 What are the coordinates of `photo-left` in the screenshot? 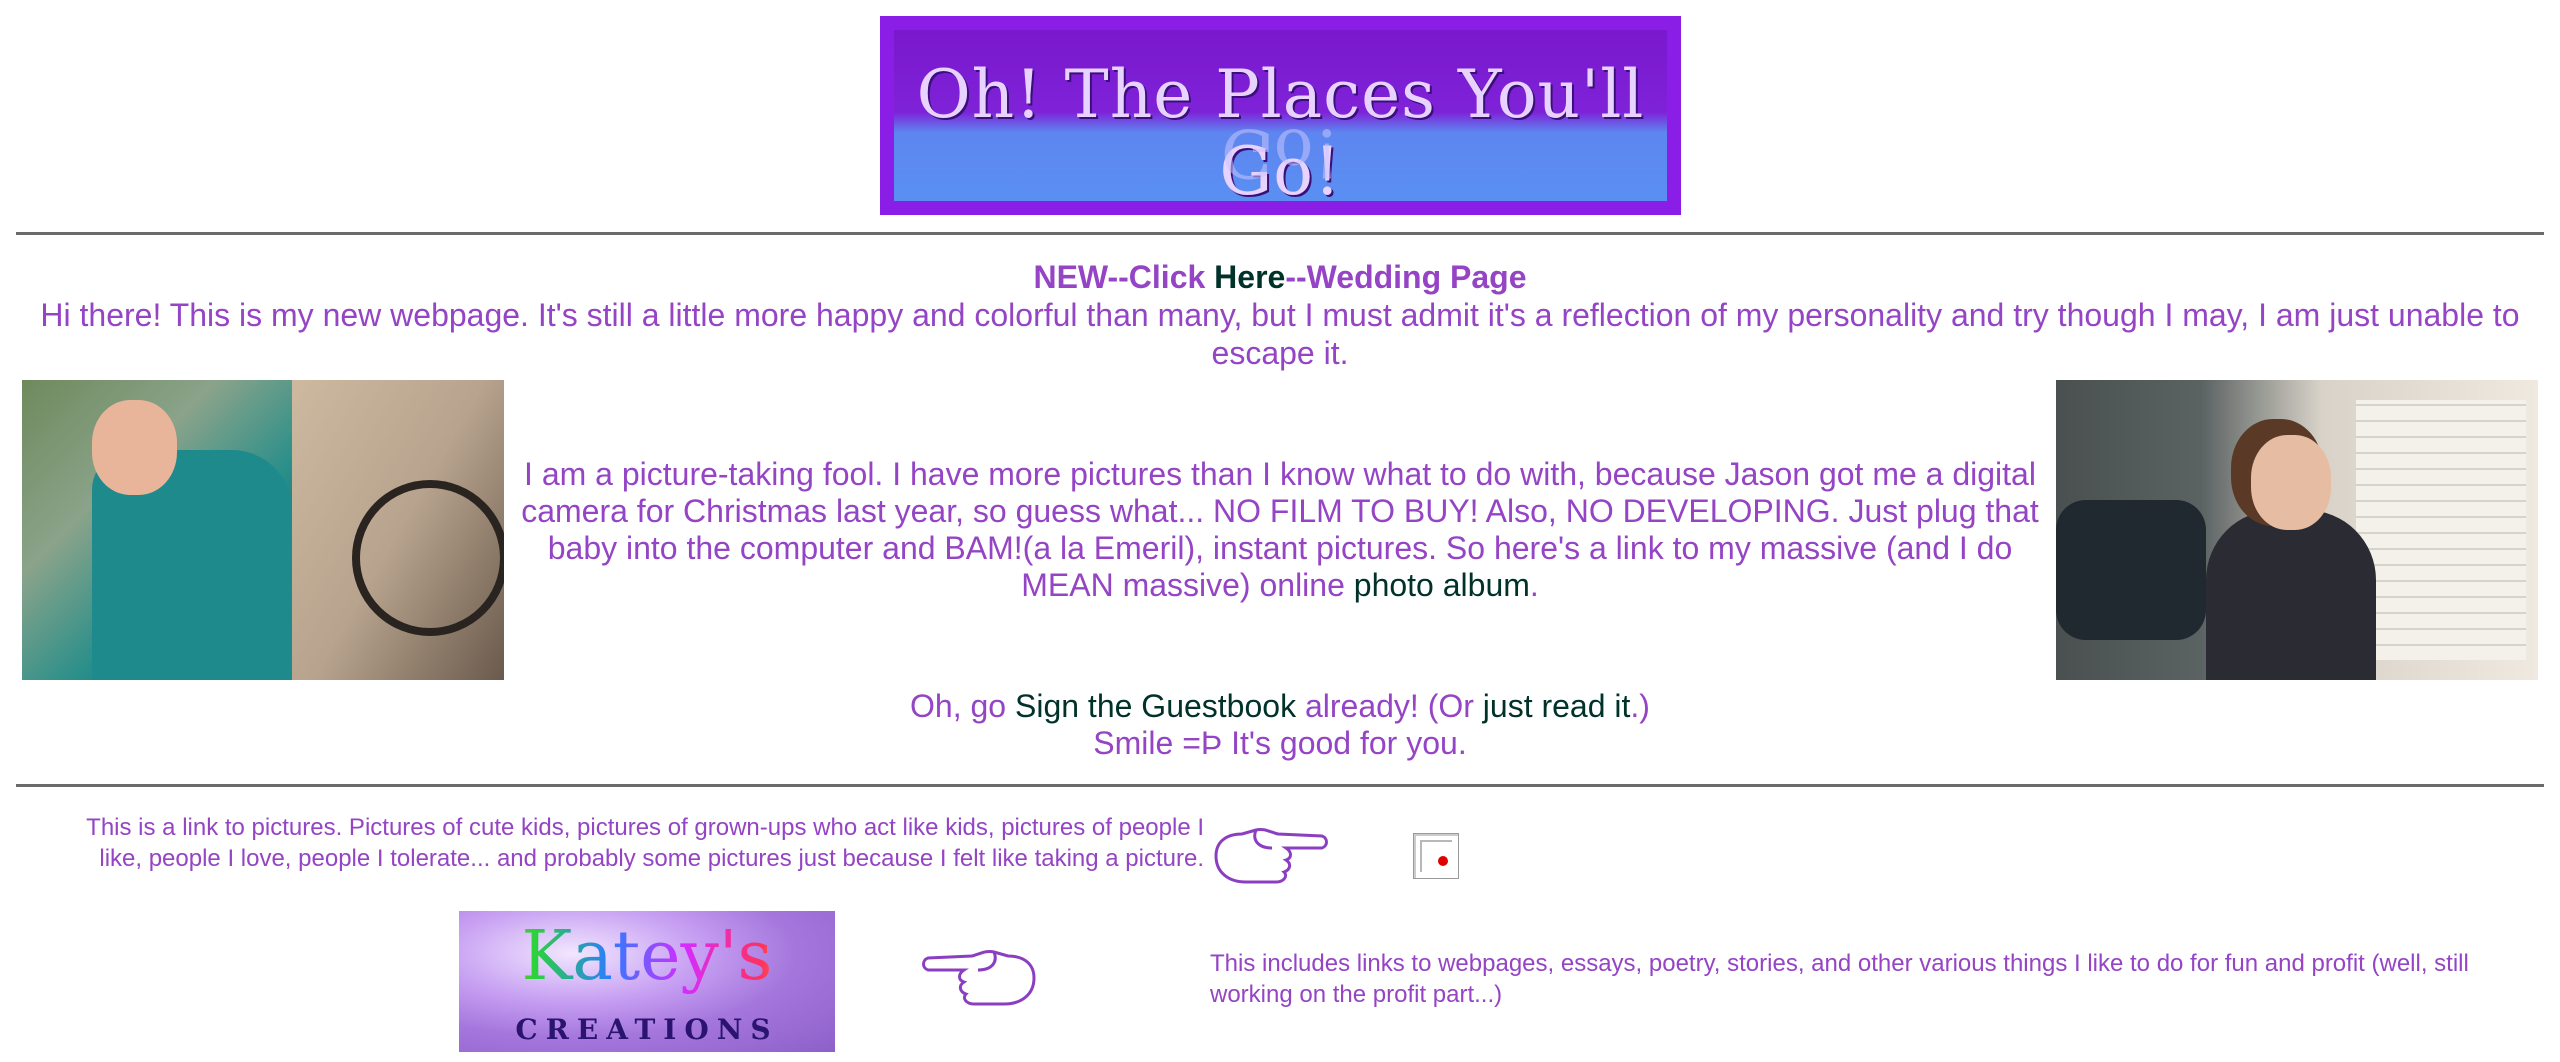 It's located at (263, 530).